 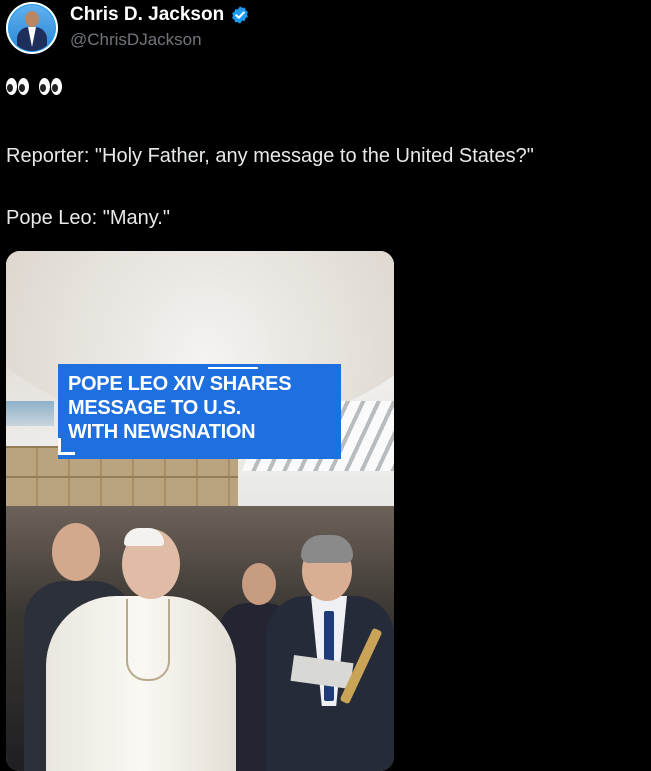 I want to click on author-handle: @ChrisDJackson, so click(x=136, y=40).